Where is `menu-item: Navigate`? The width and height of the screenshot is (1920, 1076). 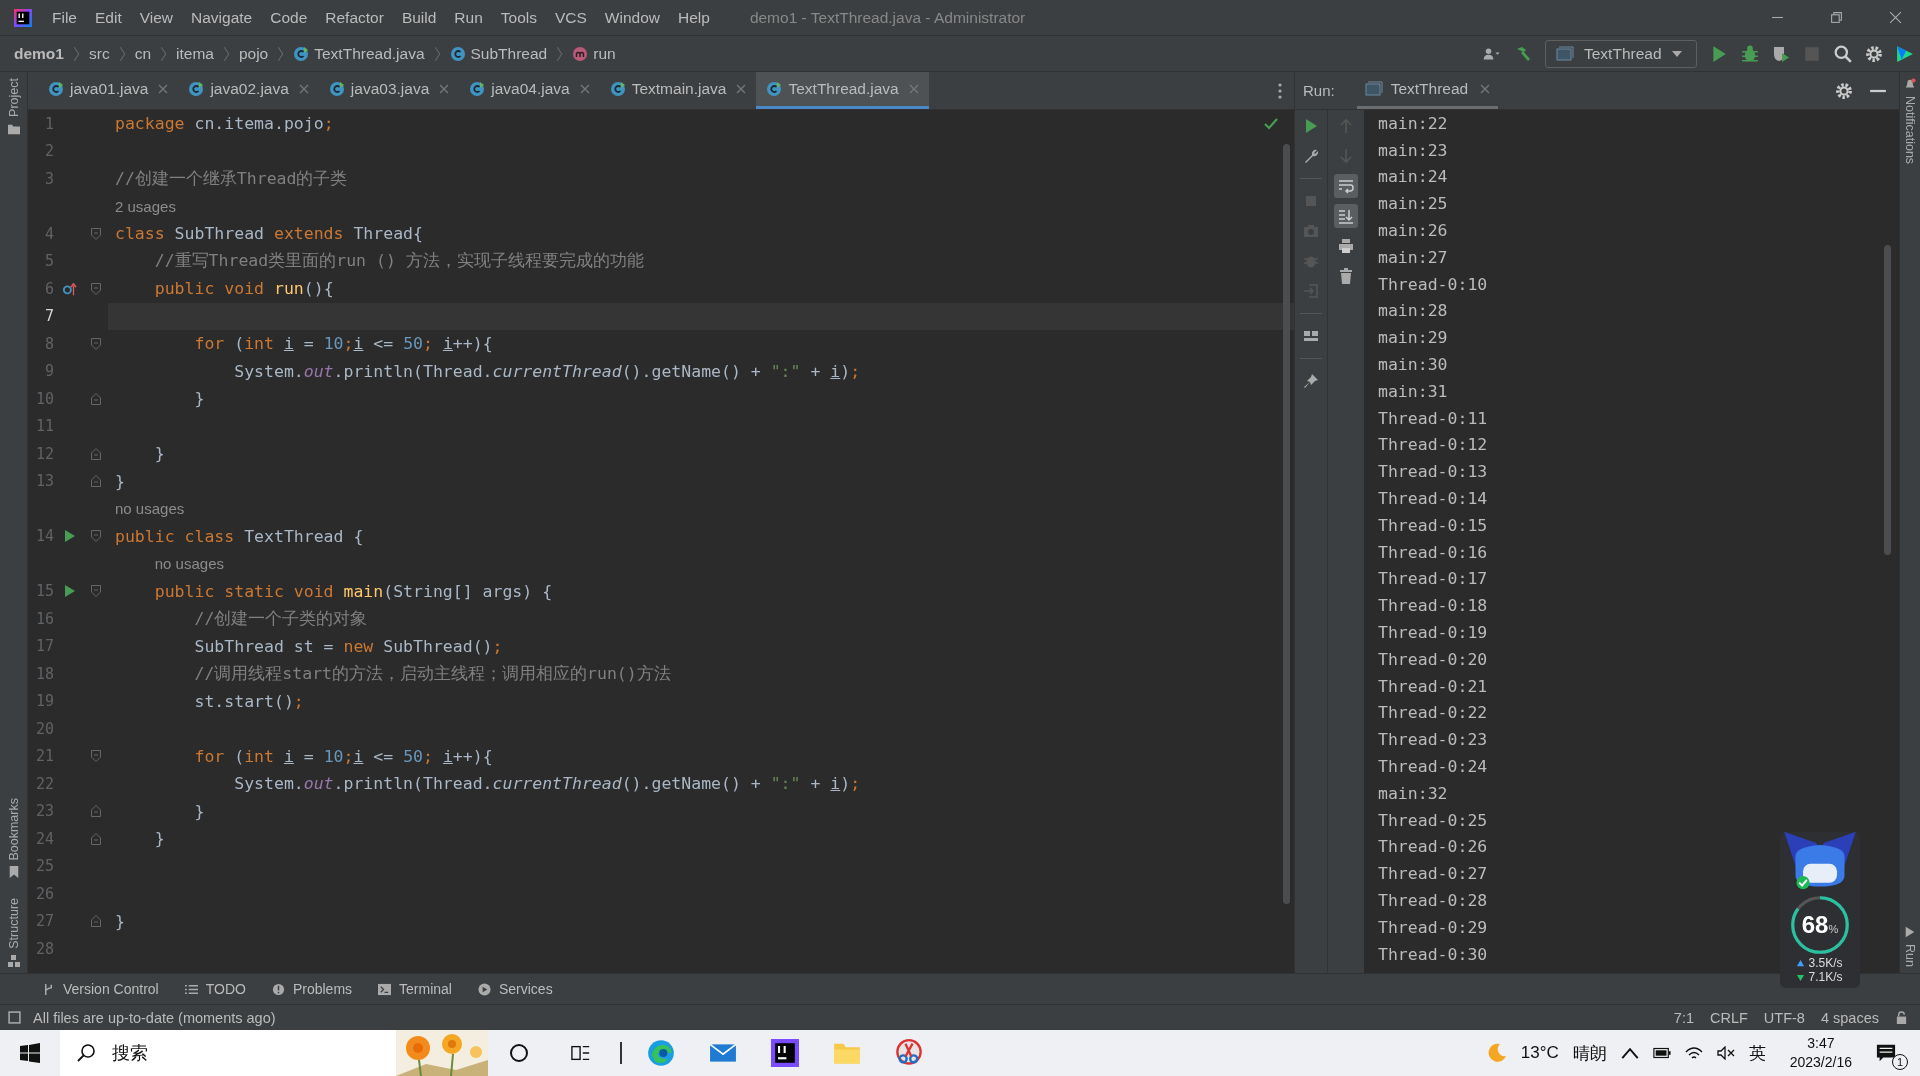 menu-item: Navigate is located at coordinates (222, 17).